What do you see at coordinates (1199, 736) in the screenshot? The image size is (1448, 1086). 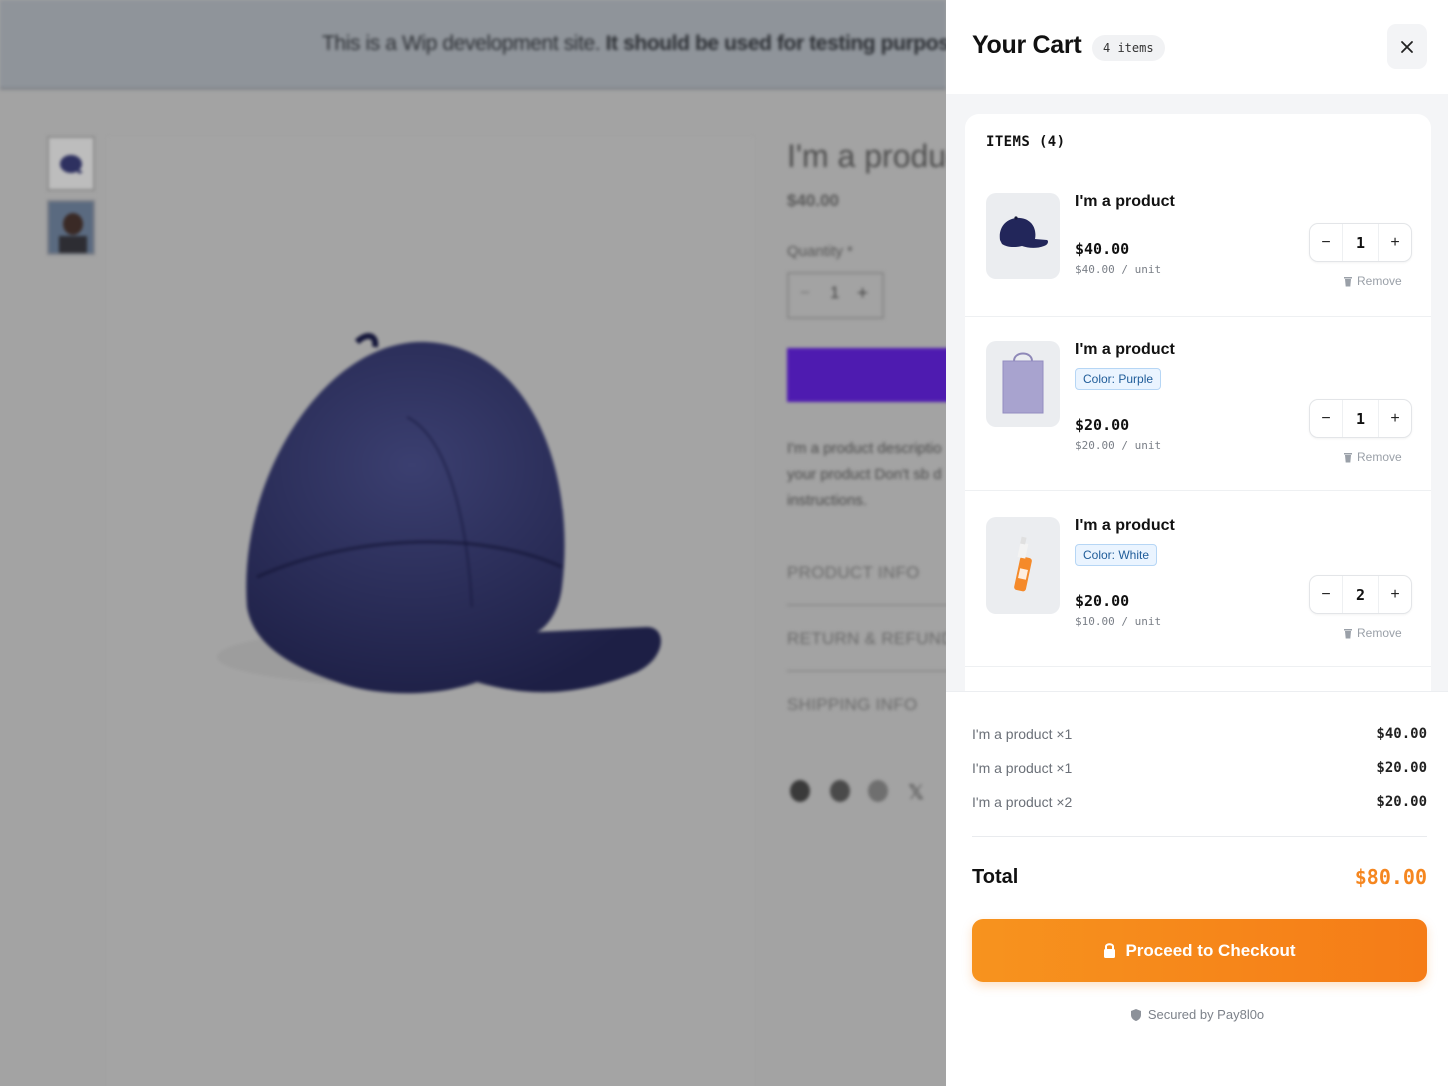 I see `summary-line: I'm a product ×1 $40.00` at bounding box center [1199, 736].